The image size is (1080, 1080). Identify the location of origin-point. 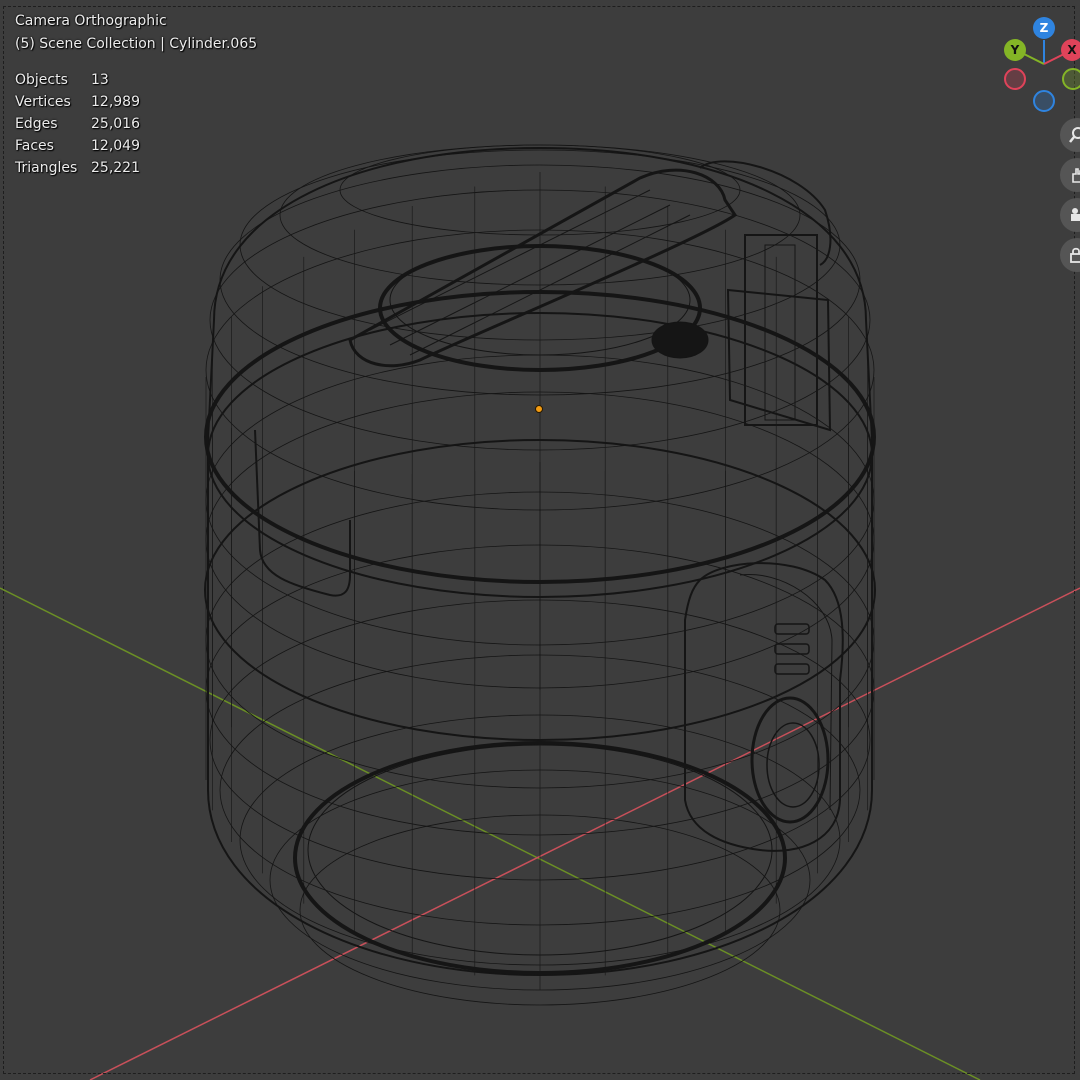
(539, 409).